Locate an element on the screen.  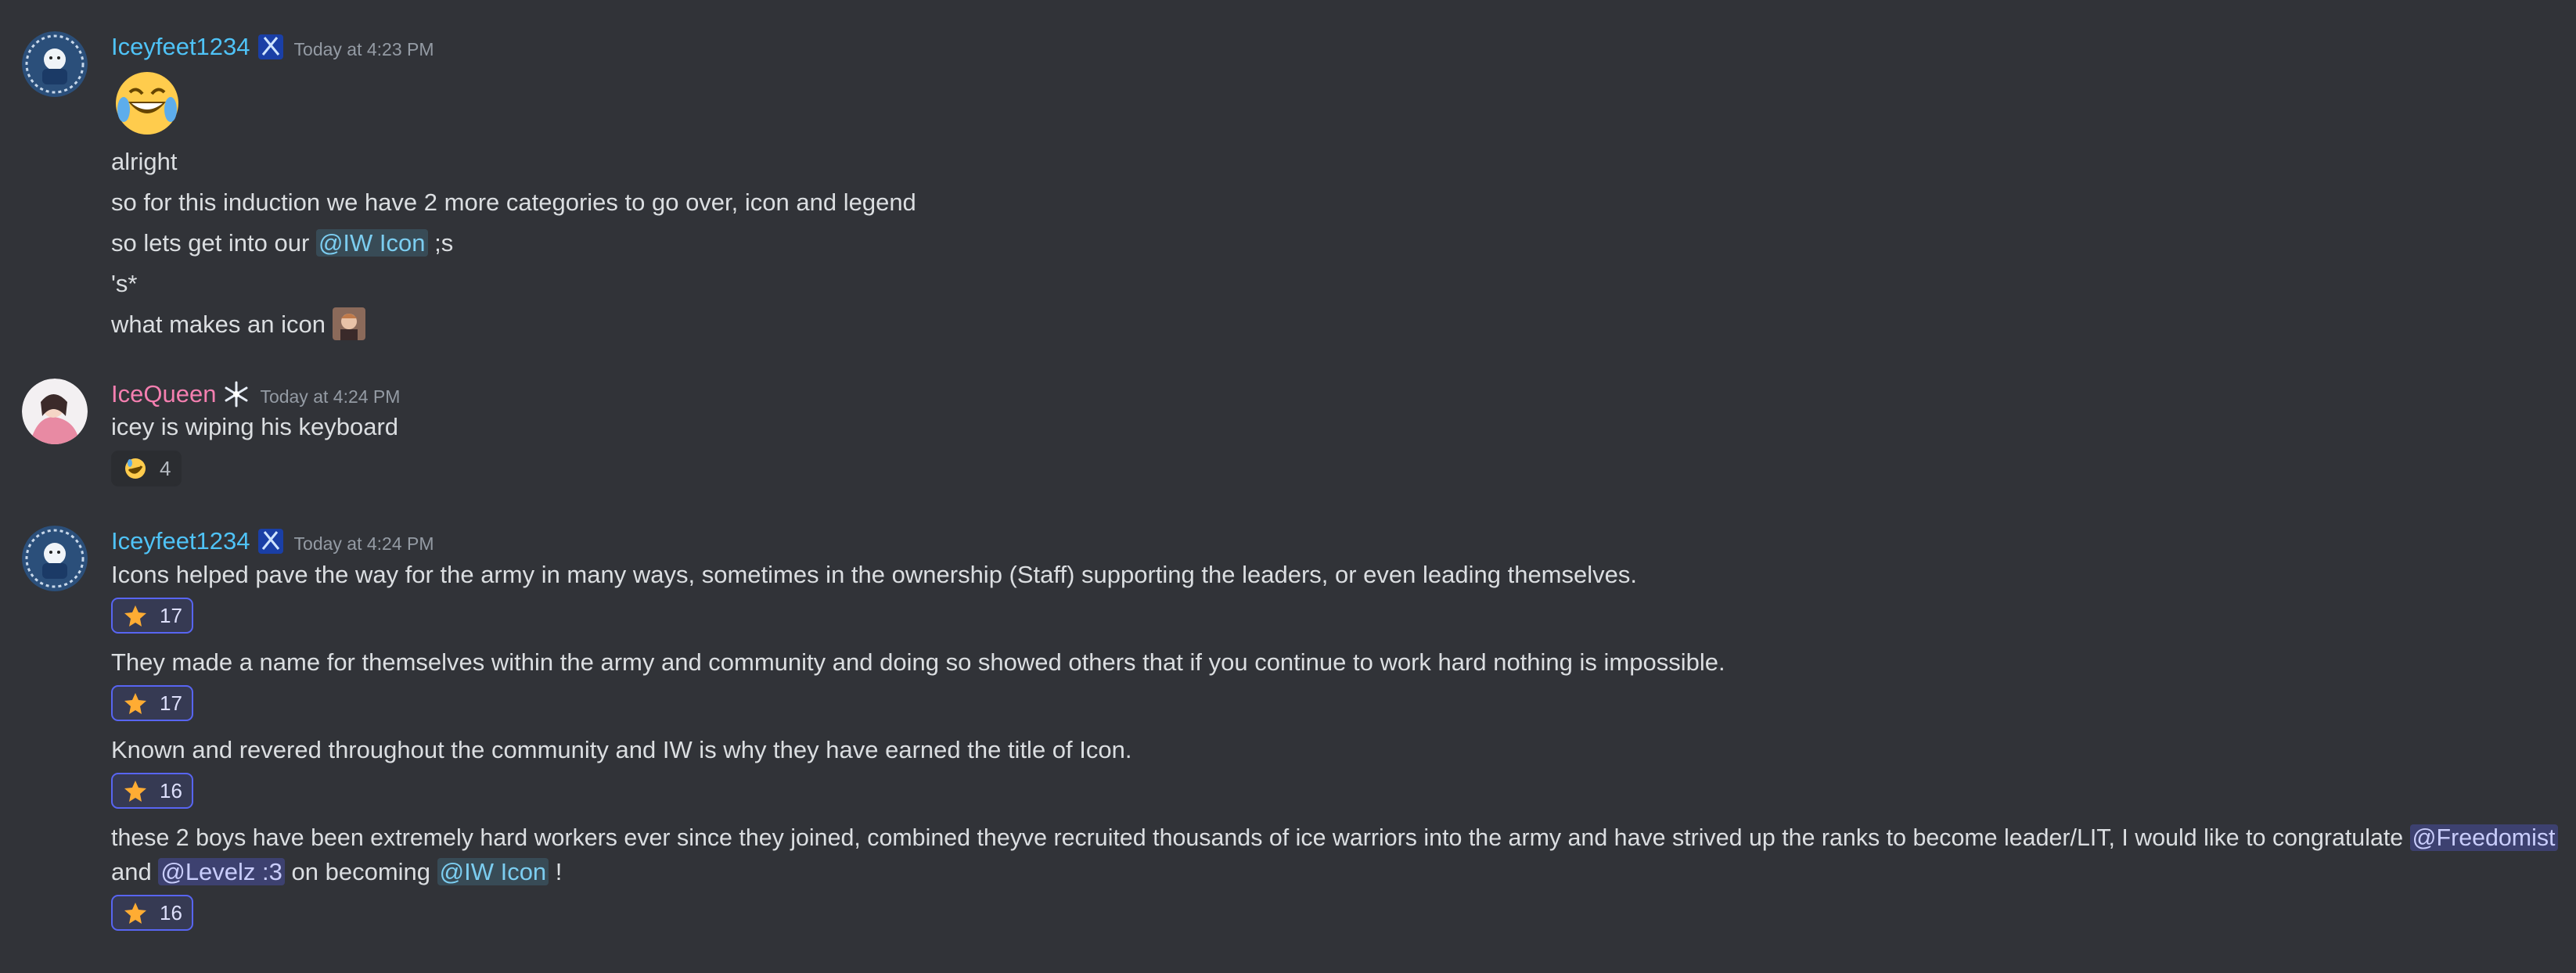
message-text: and @Levelz :3 on becoming @IW Icon ! is located at coordinates (336, 872).